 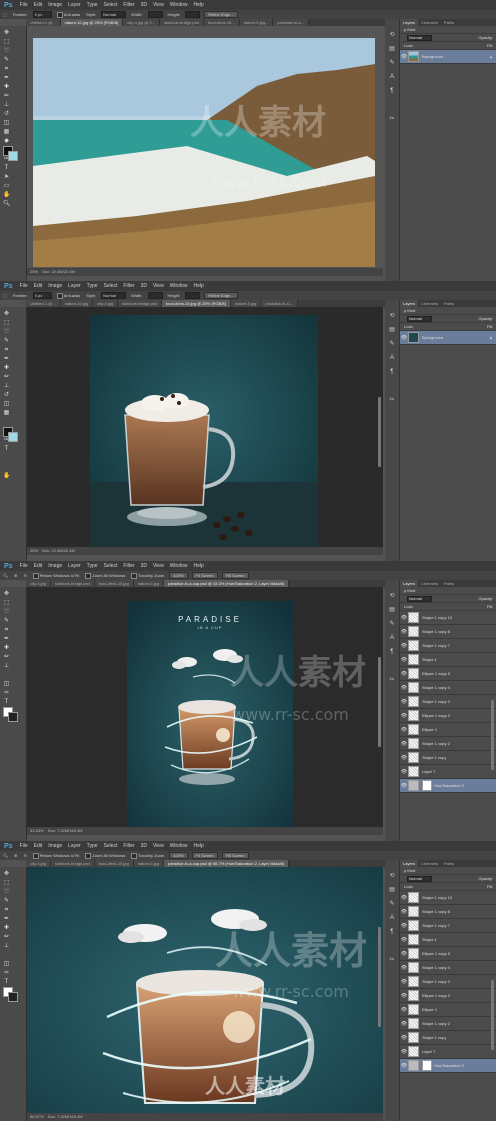 I want to click on type-tool-icon: T, so click(x=6, y=702).